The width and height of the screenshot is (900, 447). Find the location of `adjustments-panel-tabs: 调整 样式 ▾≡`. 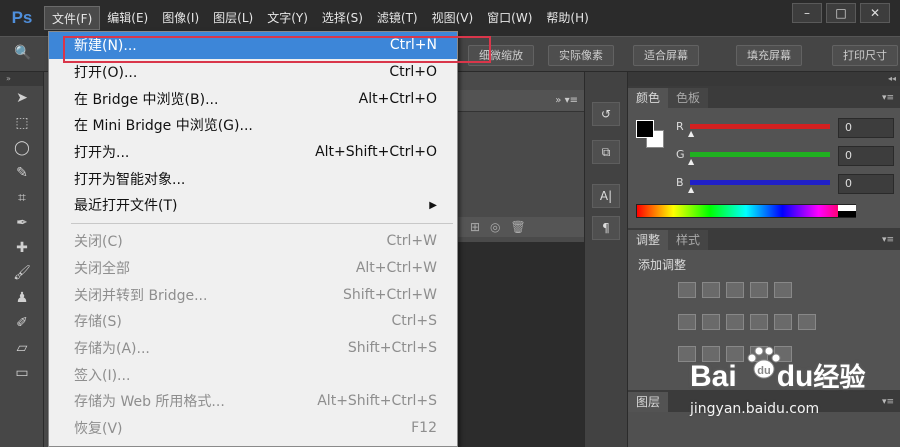

adjustments-panel-tabs: 调整 样式 ▾≡ is located at coordinates (764, 239).